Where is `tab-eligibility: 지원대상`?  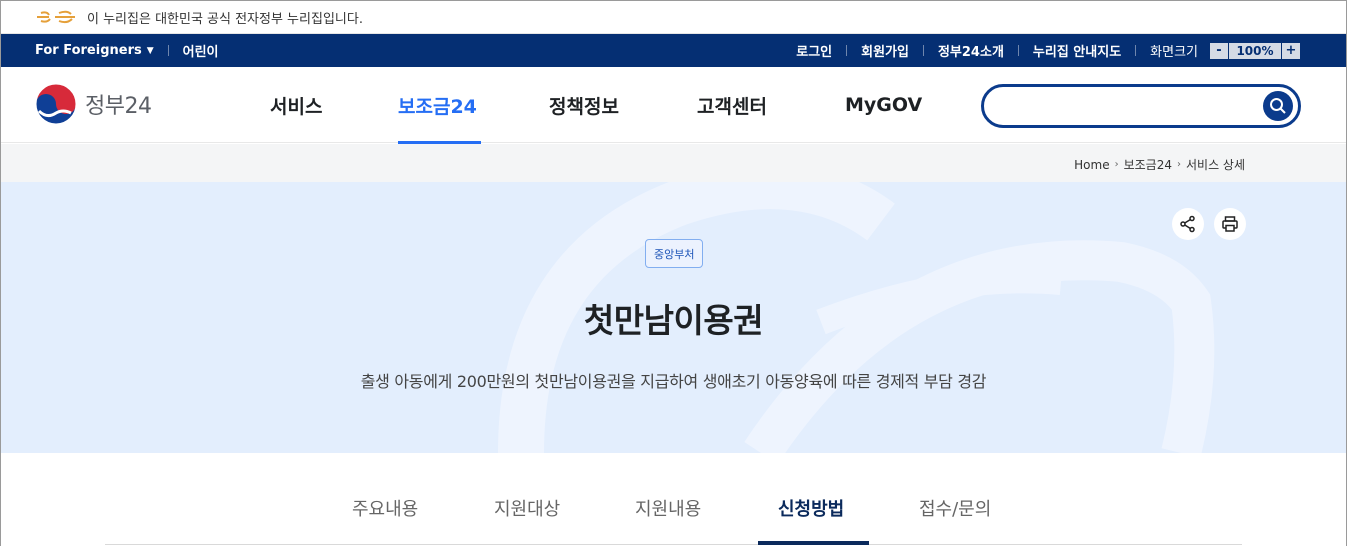 tab-eligibility: 지원대상 is located at coordinates (527, 508).